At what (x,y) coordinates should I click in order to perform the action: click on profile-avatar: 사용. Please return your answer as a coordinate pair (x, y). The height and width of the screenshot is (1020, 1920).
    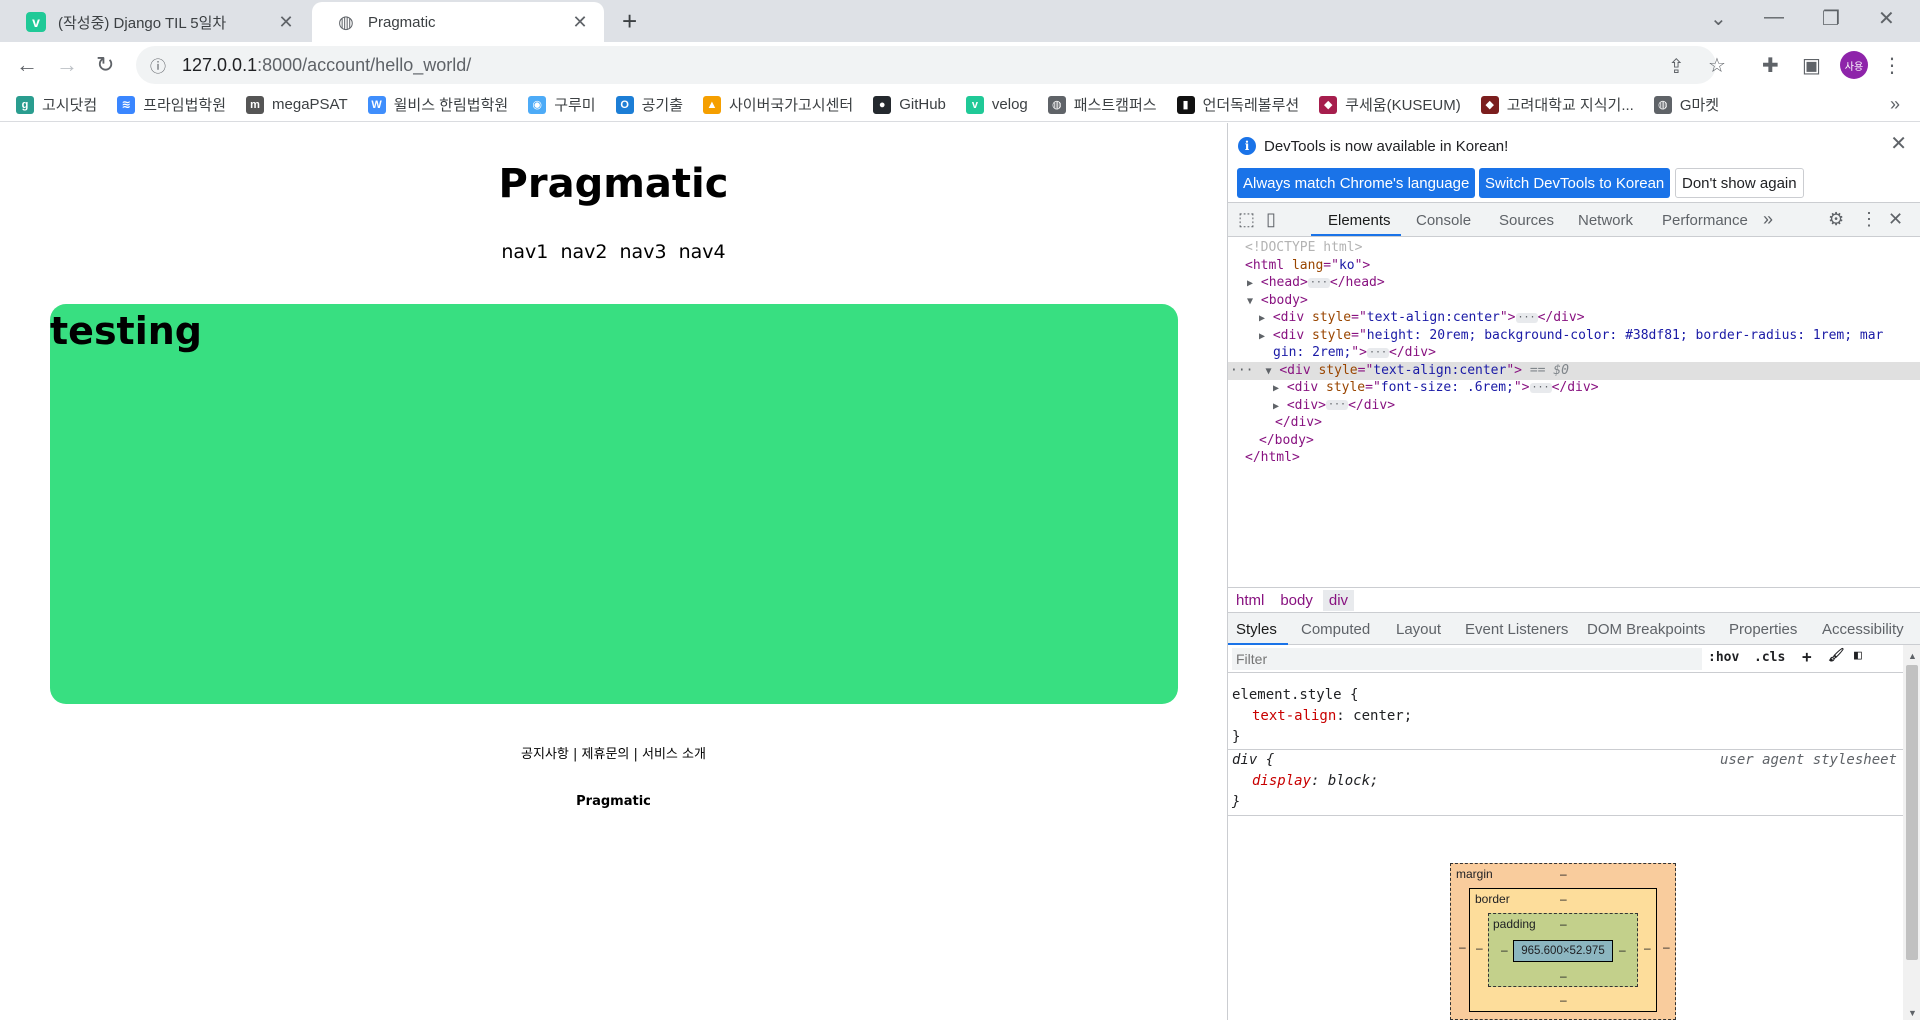
    Looking at the image, I should click on (1854, 65).